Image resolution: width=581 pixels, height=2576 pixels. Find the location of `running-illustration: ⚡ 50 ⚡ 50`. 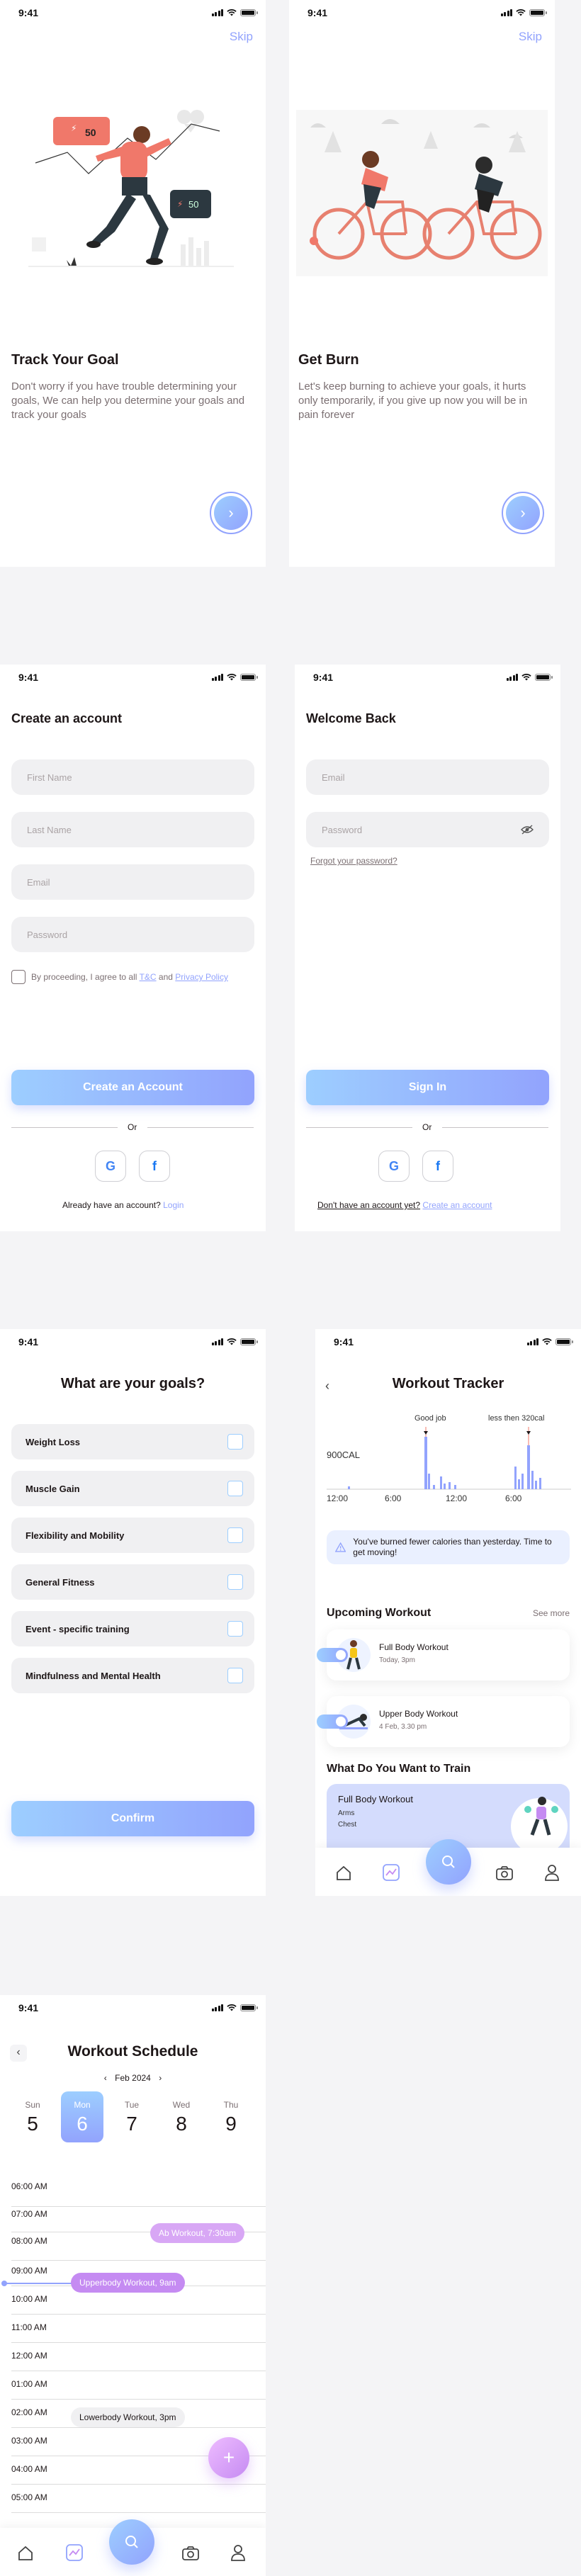

running-illustration: ⚡ 50 ⚡ 50 is located at coordinates (131, 188).